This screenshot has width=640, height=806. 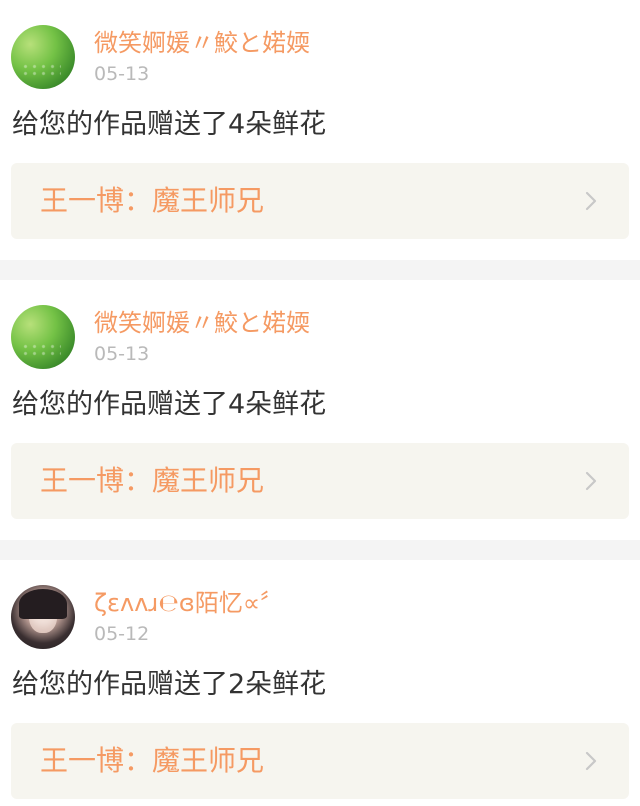 What do you see at coordinates (122, 634) in the screenshot?
I see `post-date: 05-12` at bounding box center [122, 634].